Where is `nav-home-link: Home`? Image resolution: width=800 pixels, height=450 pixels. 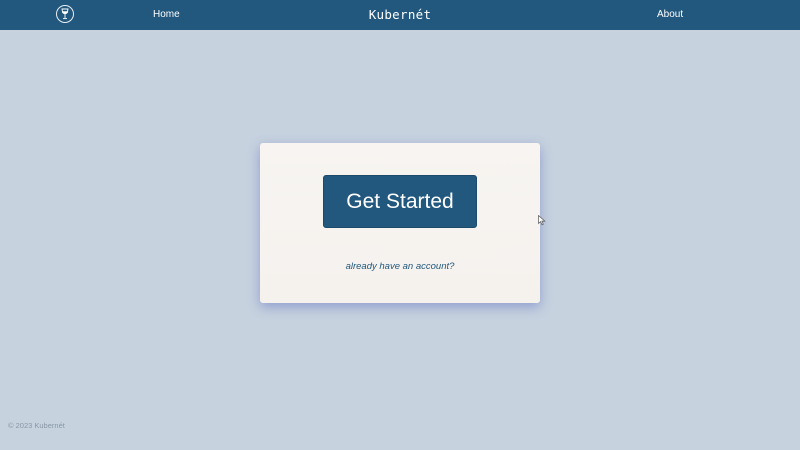
nav-home-link: Home is located at coordinates (166, 15).